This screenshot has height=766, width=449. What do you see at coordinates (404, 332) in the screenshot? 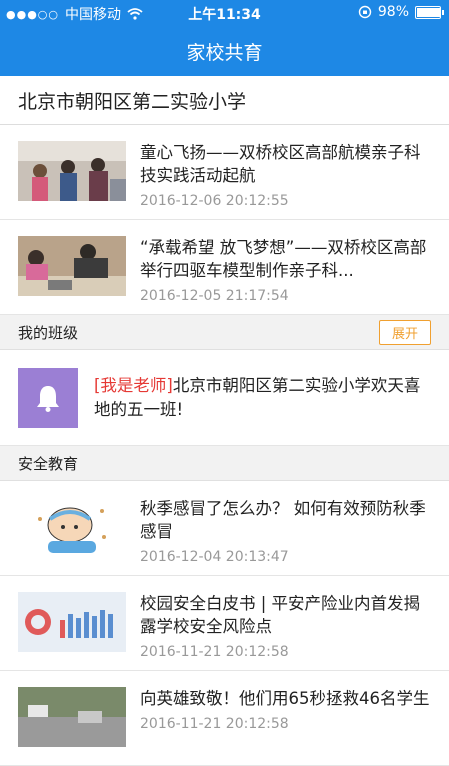
I see `expand-button: 展开` at bounding box center [404, 332].